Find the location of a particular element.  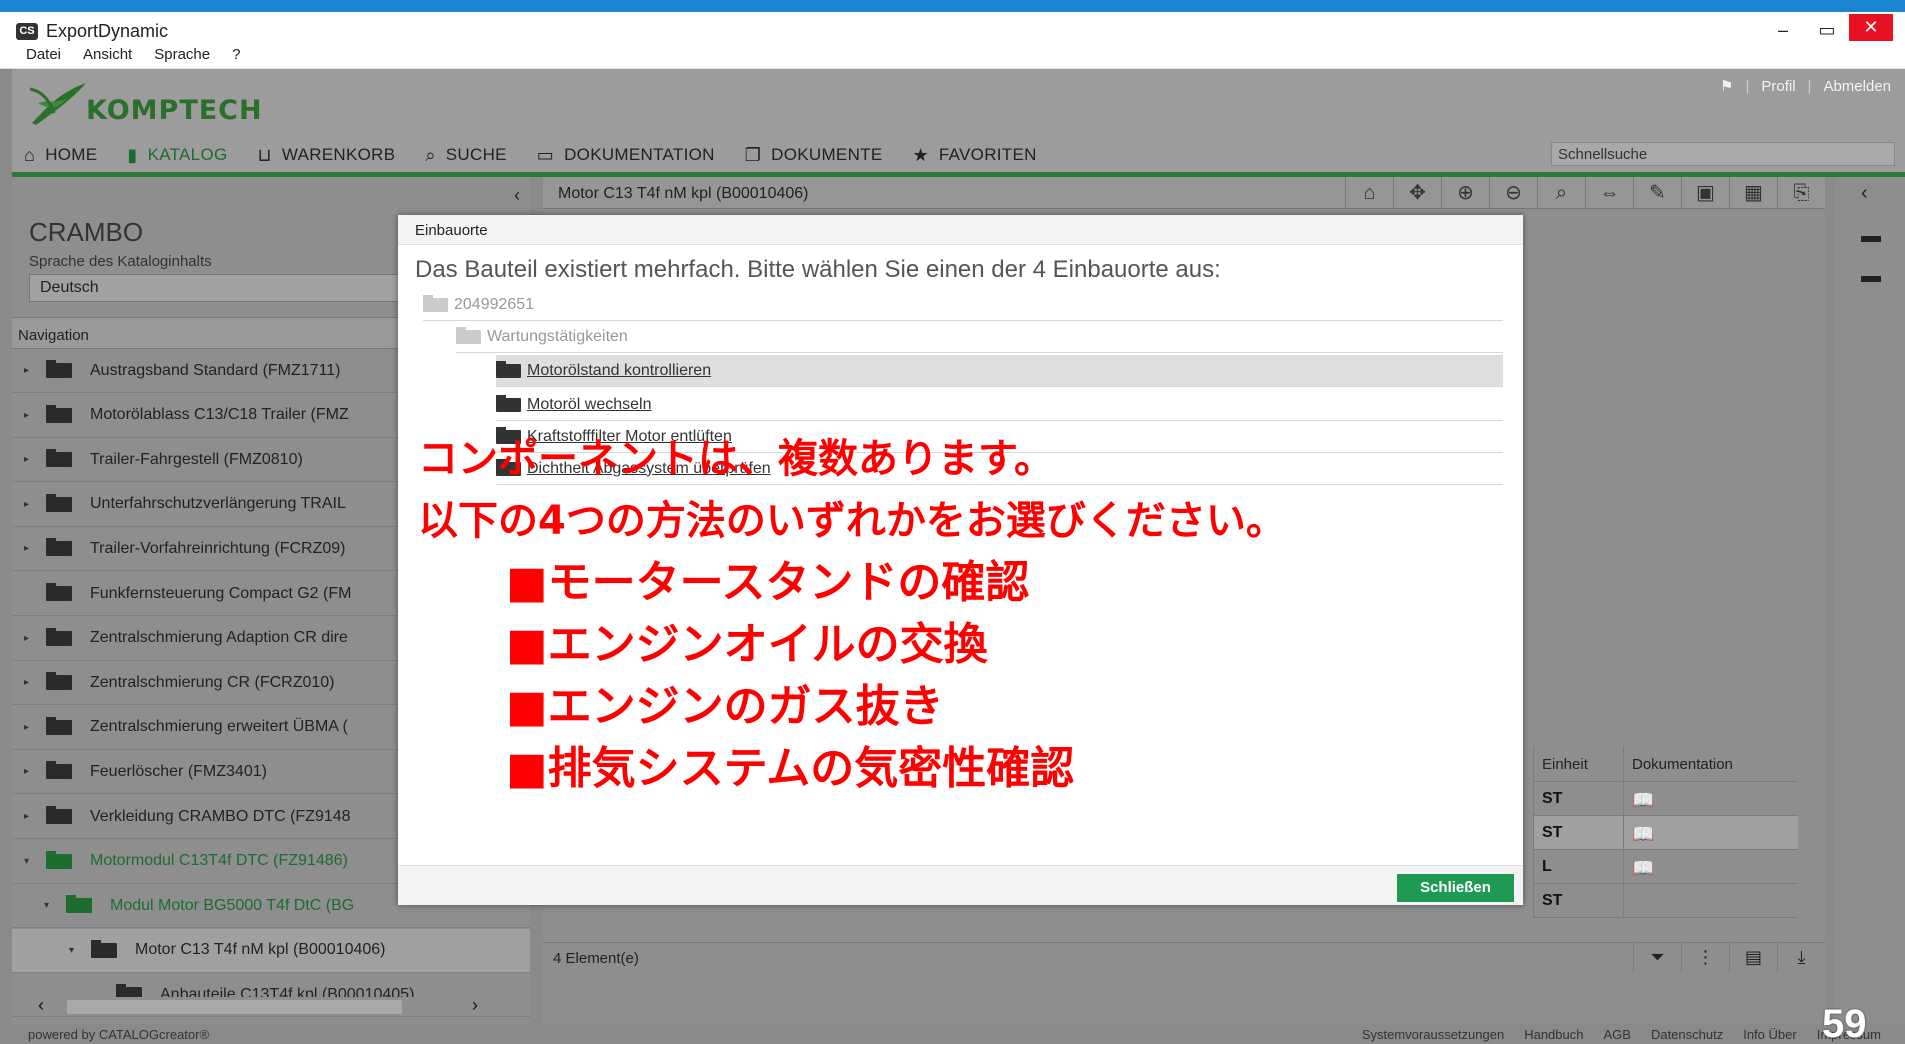

close-window-button: ✕ is located at coordinates (1871, 28).